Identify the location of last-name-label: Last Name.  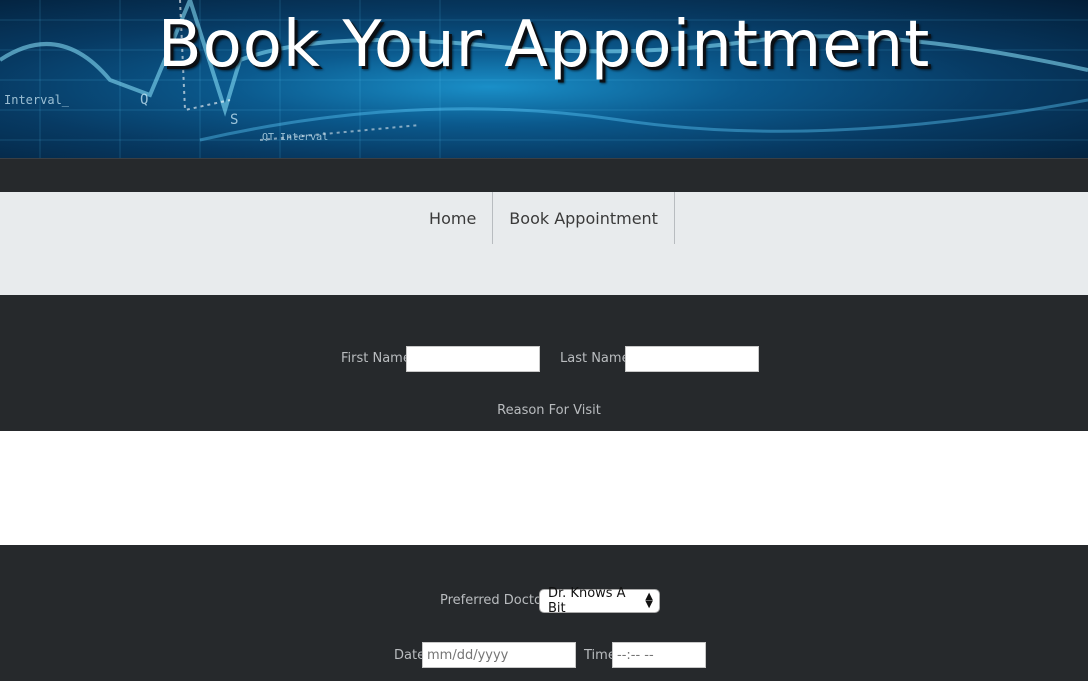
(595, 358).